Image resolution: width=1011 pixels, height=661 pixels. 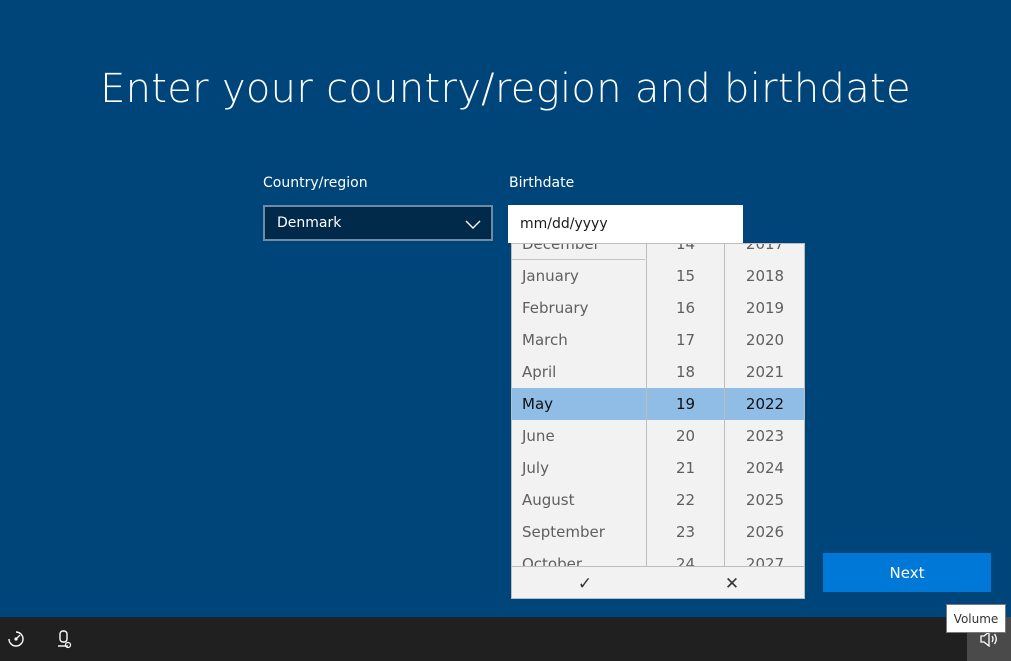 What do you see at coordinates (976, 618) in the screenshot?
I see `volume-tooltip: Volume` at bounding box center [976, 618].